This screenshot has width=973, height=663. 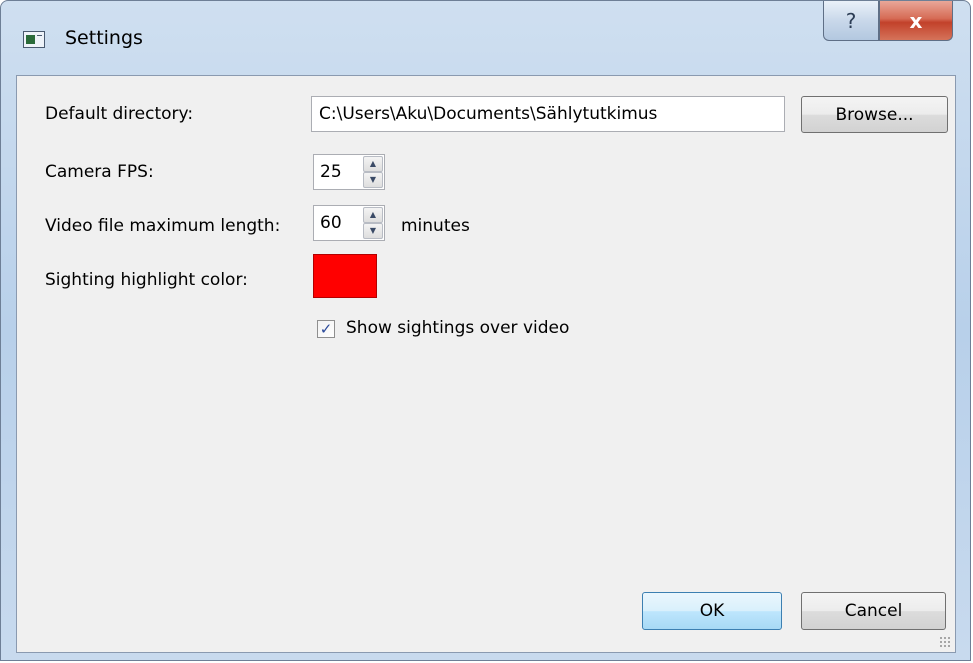 I want to click on camera-fps-value: 25, so click(x=331, y=172).